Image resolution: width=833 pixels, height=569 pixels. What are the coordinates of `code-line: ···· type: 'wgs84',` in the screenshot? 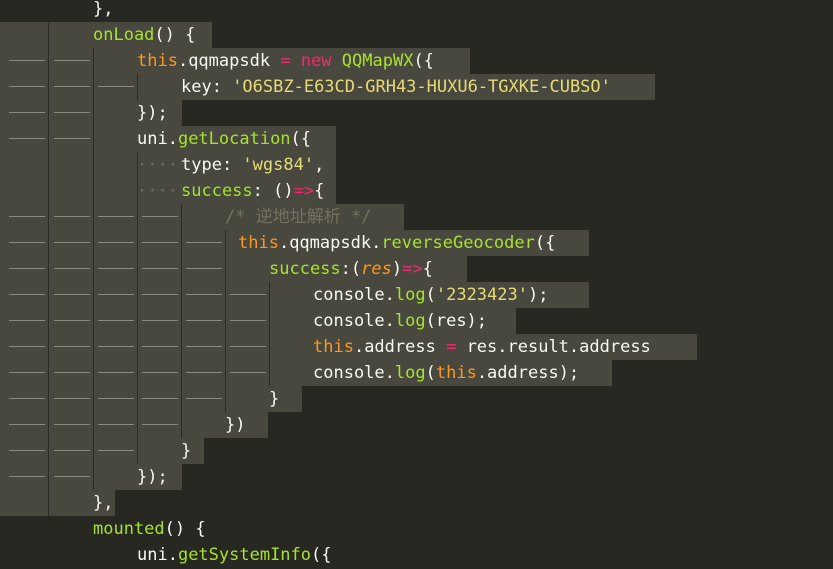 It's located at (416, 165).